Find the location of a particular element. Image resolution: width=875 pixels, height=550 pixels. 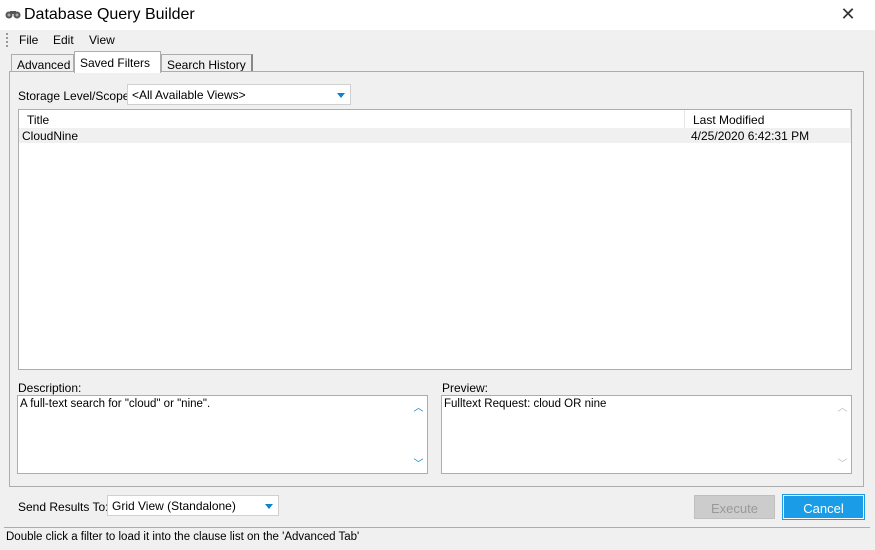

menu-file: File is located at coordinates (28, 40).